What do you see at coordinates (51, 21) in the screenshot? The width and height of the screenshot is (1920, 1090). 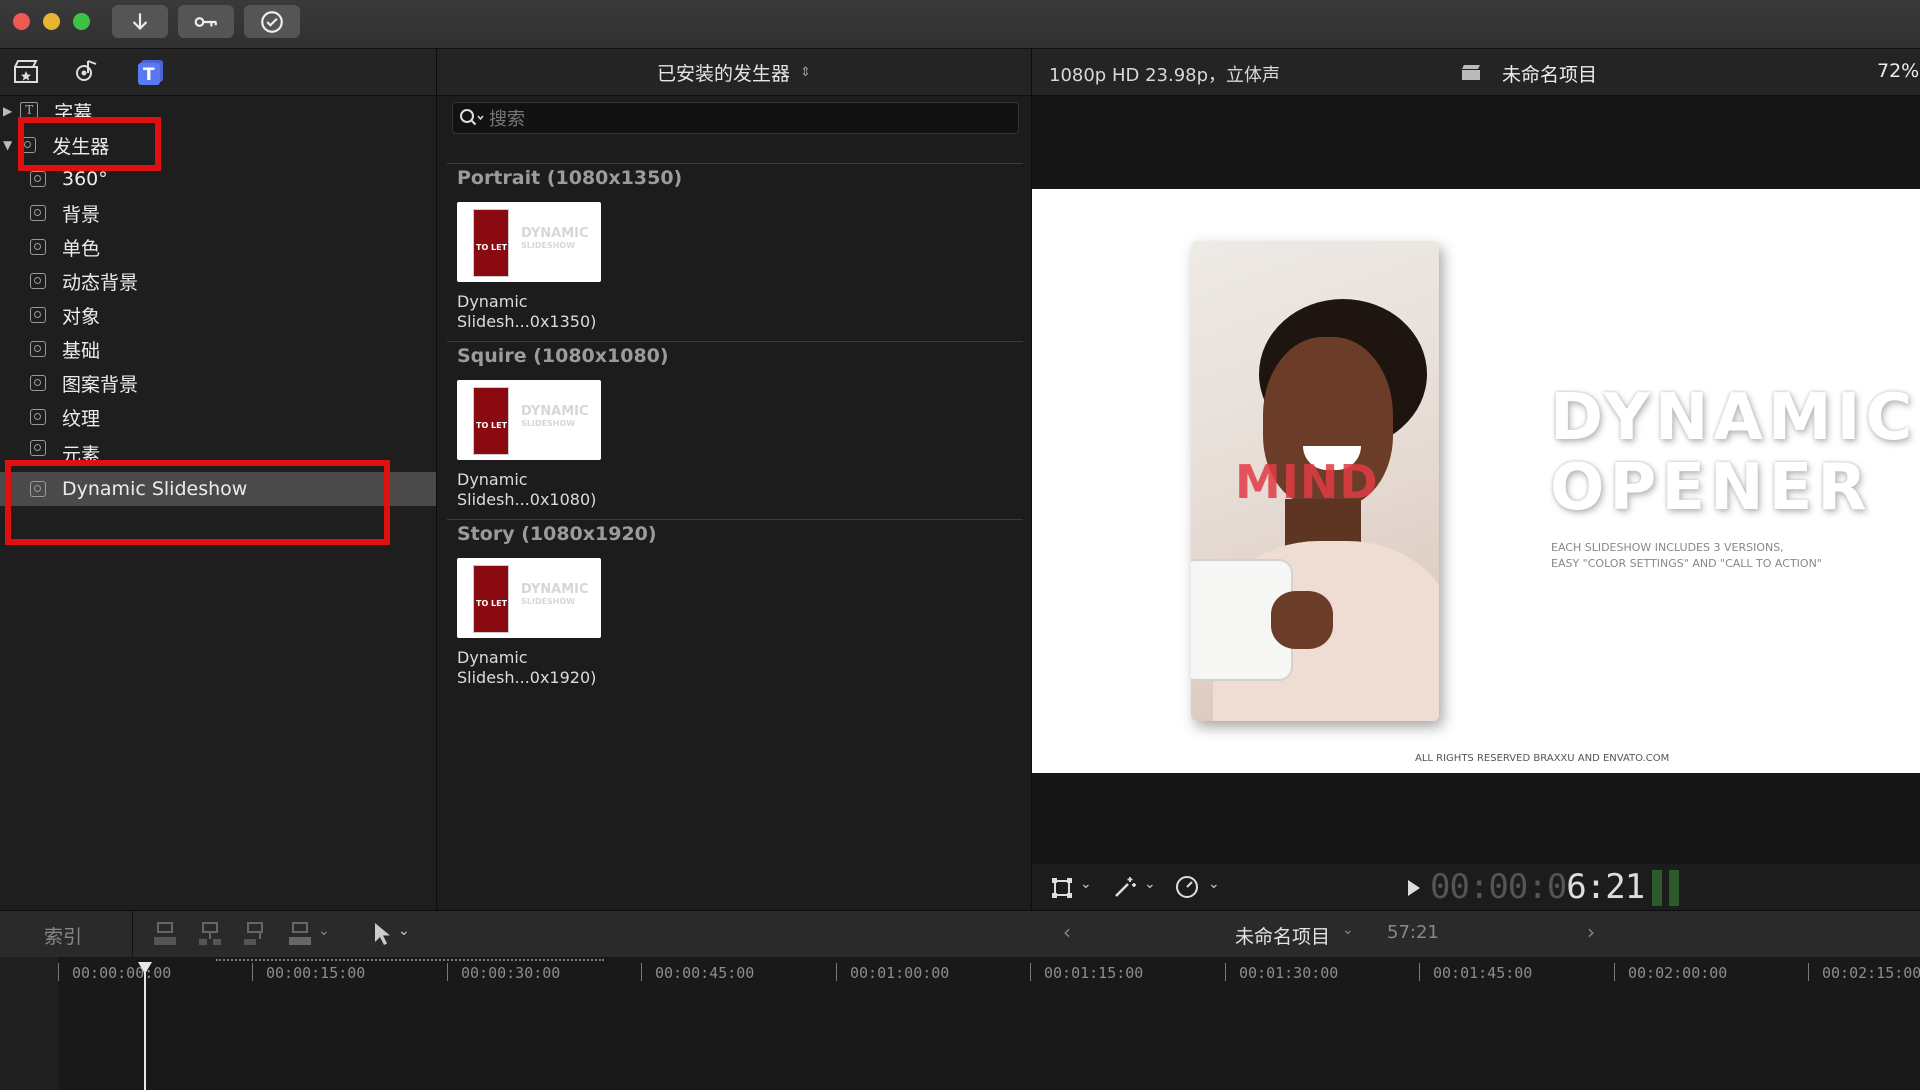 I see `minimize-window-button` at bounding box center [51, 21].